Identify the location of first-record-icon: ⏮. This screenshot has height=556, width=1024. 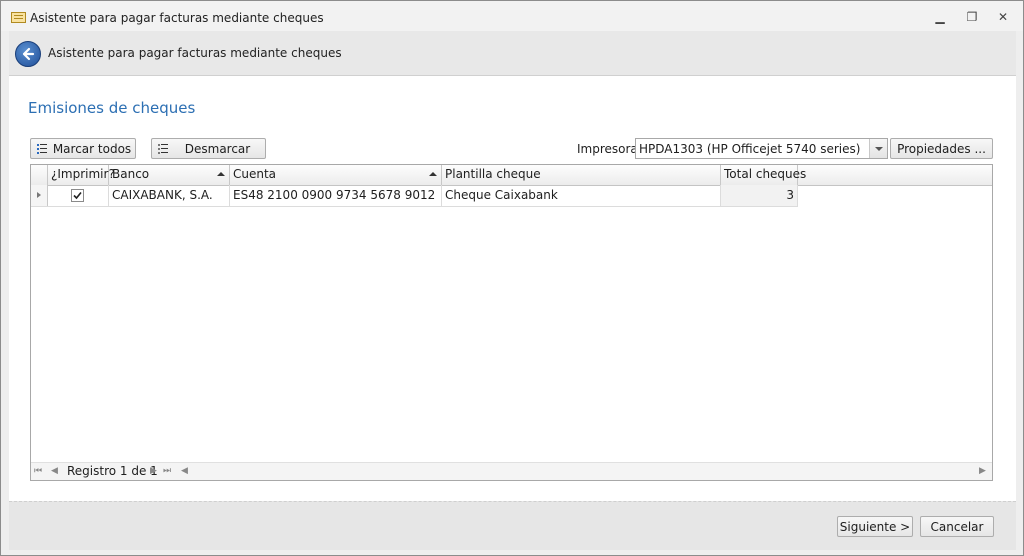
(38, 471).